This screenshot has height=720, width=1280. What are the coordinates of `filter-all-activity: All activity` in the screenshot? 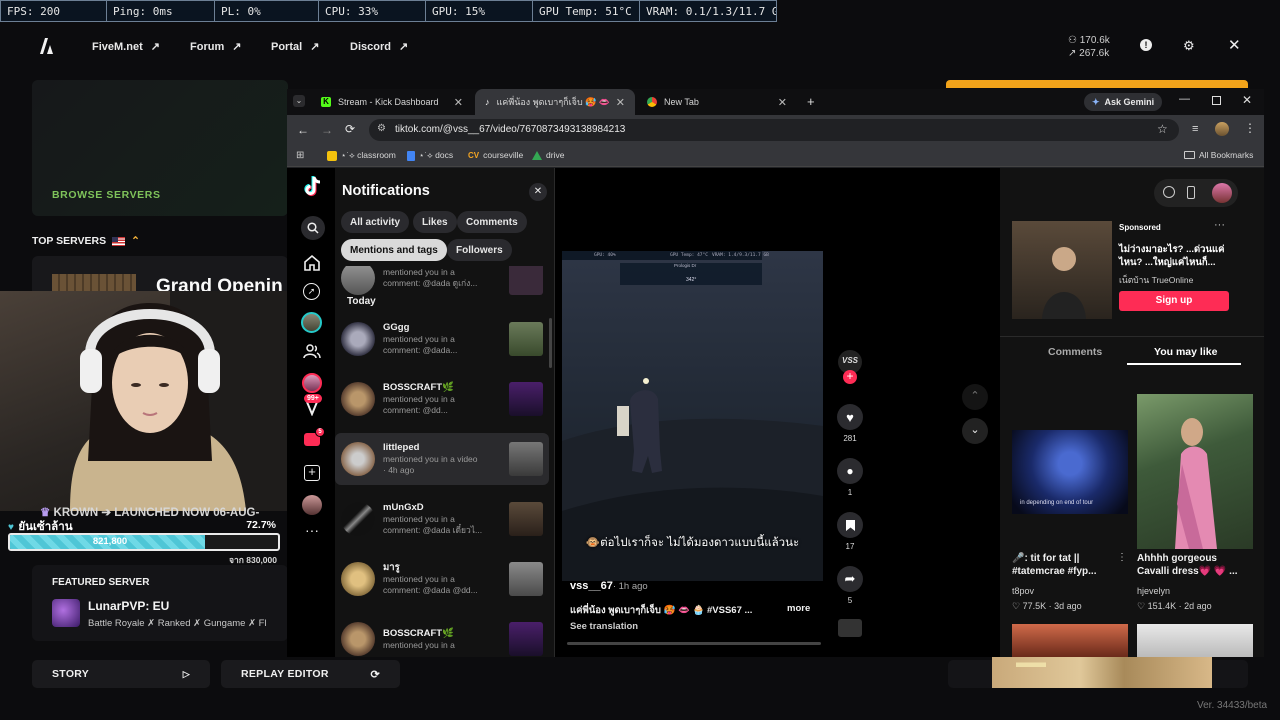 It's located at (375, 222).